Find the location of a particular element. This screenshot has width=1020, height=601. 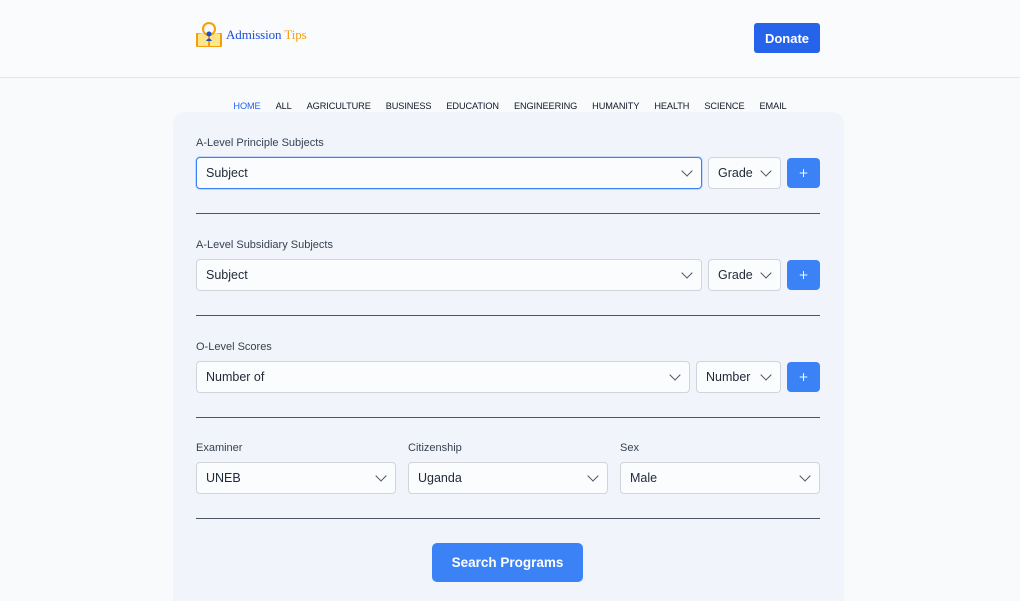

subsidiary-grade-select: Grade is located at coordinates (744, 275).